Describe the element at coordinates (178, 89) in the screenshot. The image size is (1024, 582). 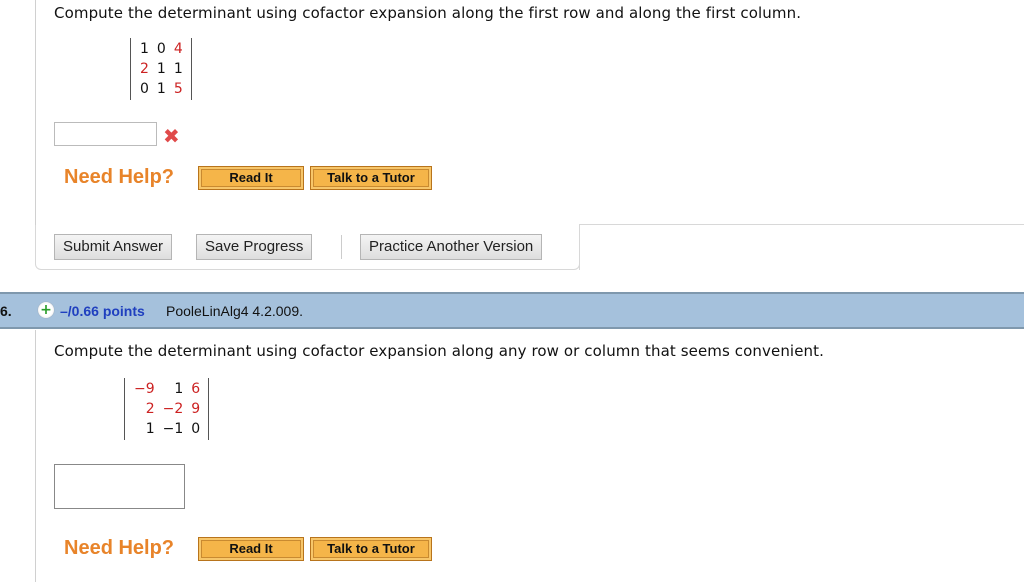
I see `matrix-cell: 5` at that location.